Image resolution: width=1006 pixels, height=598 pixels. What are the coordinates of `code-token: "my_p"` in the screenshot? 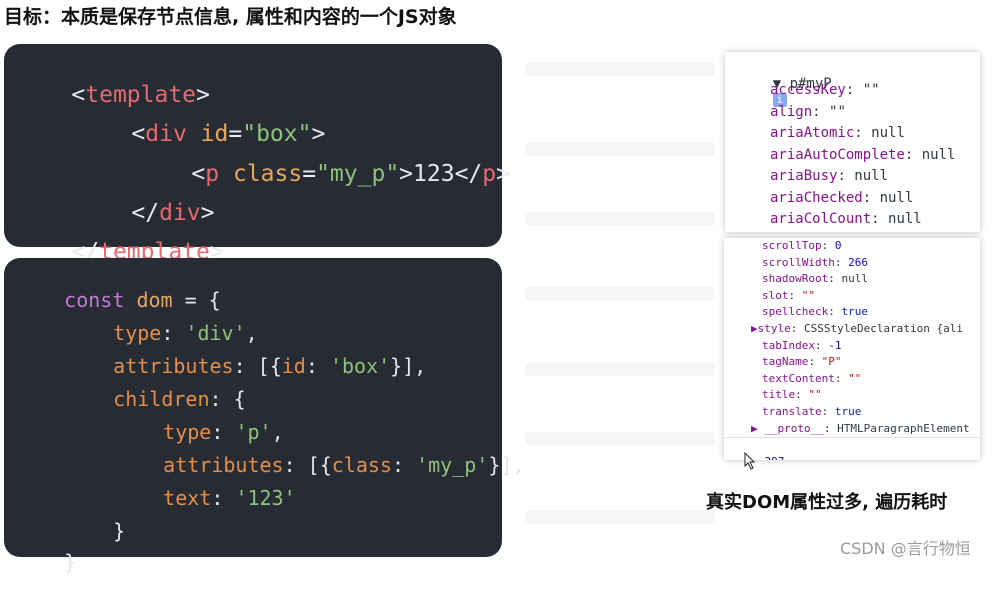 It's located at (358, 174).